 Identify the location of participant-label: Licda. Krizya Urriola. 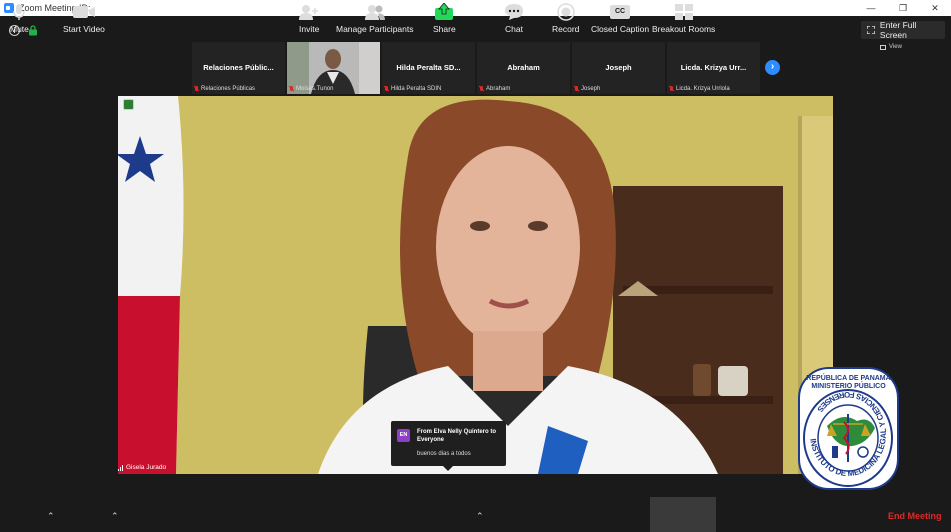
(699, 89).